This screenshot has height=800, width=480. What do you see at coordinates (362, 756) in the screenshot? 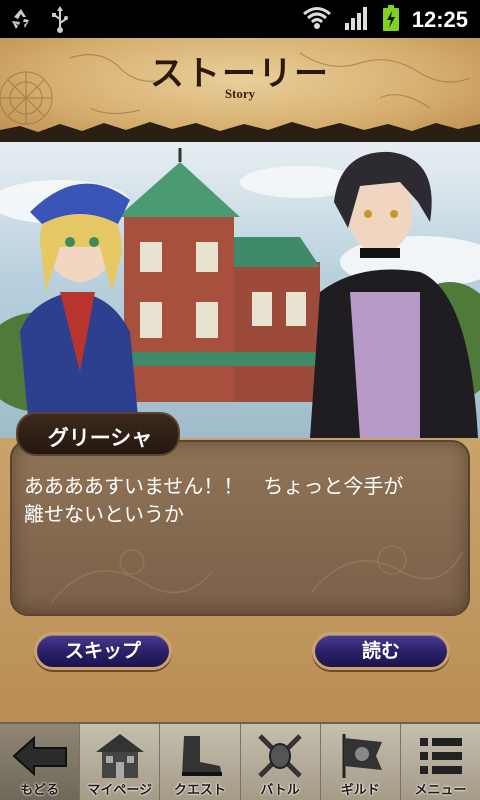
I see `guild-flag-icon` at bounding box center [362, 756].